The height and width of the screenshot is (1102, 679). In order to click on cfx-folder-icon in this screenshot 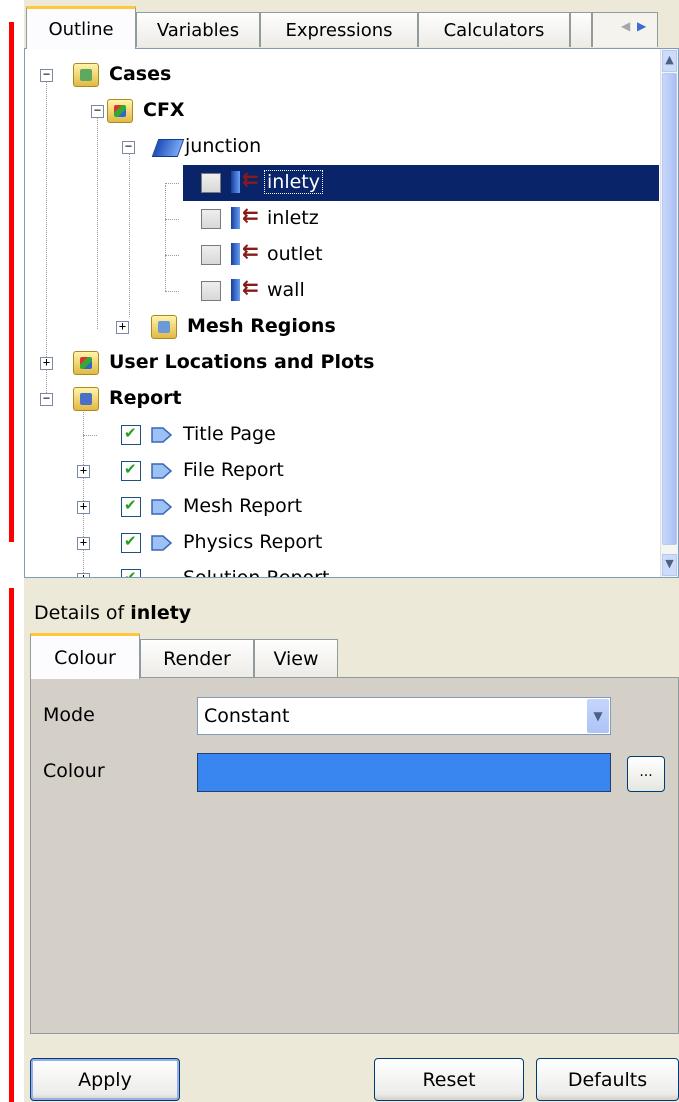, I will do `click(120, 111)`.